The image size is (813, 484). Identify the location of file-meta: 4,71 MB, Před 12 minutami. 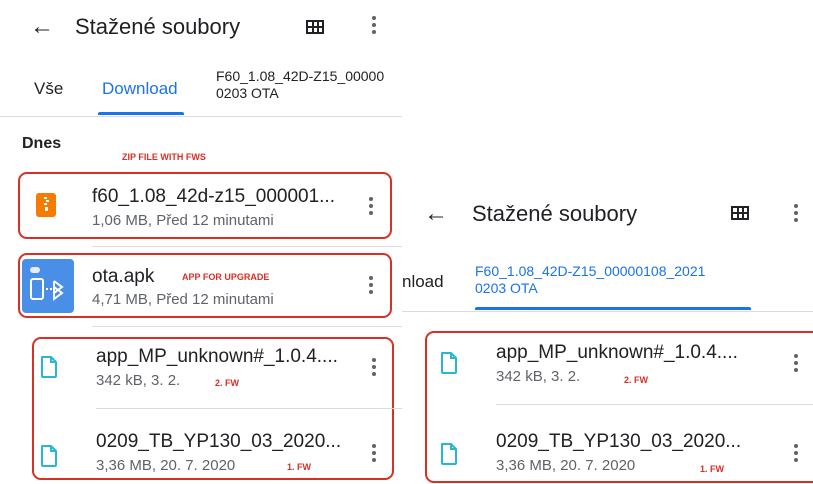
(183, 299).